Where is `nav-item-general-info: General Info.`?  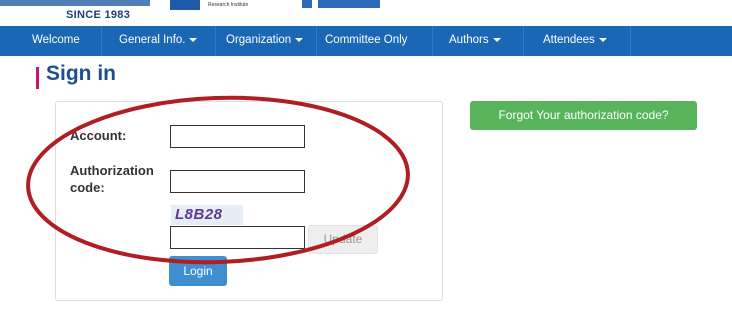
nav-item-general-info: General Info. is located at coordinates (158, 41).